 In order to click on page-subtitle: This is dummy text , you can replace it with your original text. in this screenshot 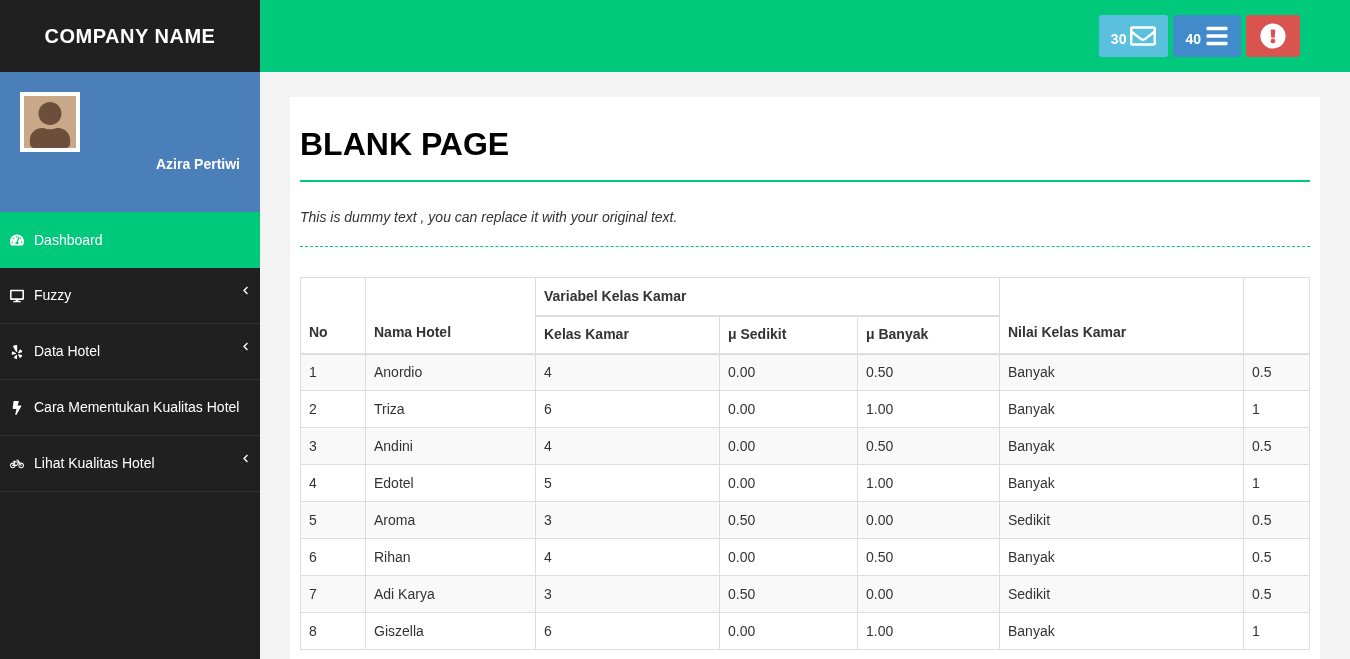, I will do `click(805, 227)`.